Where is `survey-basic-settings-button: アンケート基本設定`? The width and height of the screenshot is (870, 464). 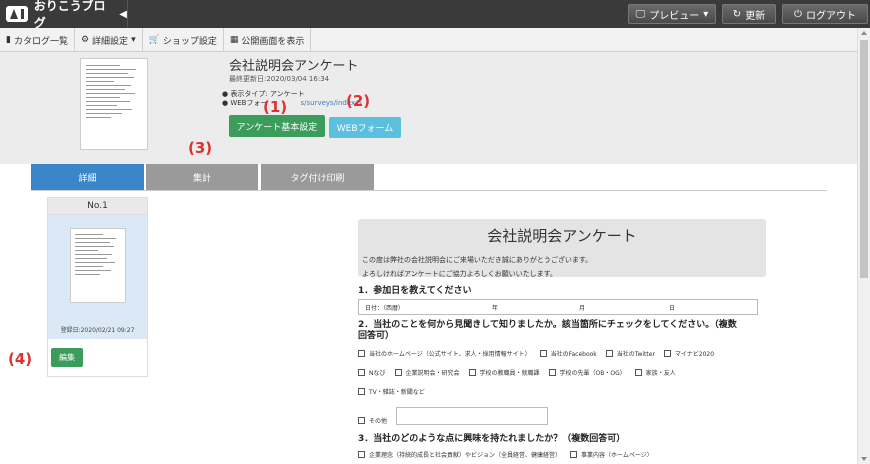 survey-basic-settings-button: アンケート基本設定 is located at coordinates (277, 126).